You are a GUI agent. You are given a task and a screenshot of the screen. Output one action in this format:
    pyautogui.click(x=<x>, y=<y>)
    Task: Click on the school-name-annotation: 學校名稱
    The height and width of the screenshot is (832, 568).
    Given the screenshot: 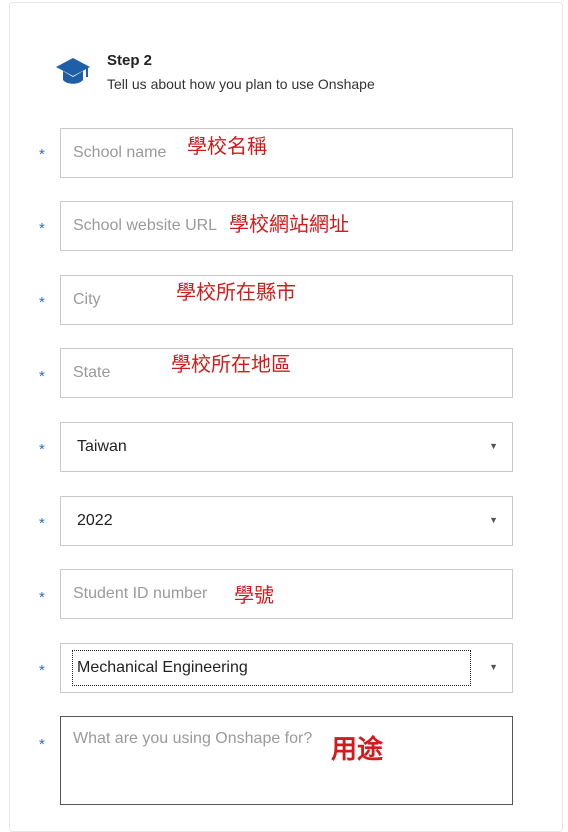 What is the action you would take?
    pyautogui.click(x=227, y=147)
    